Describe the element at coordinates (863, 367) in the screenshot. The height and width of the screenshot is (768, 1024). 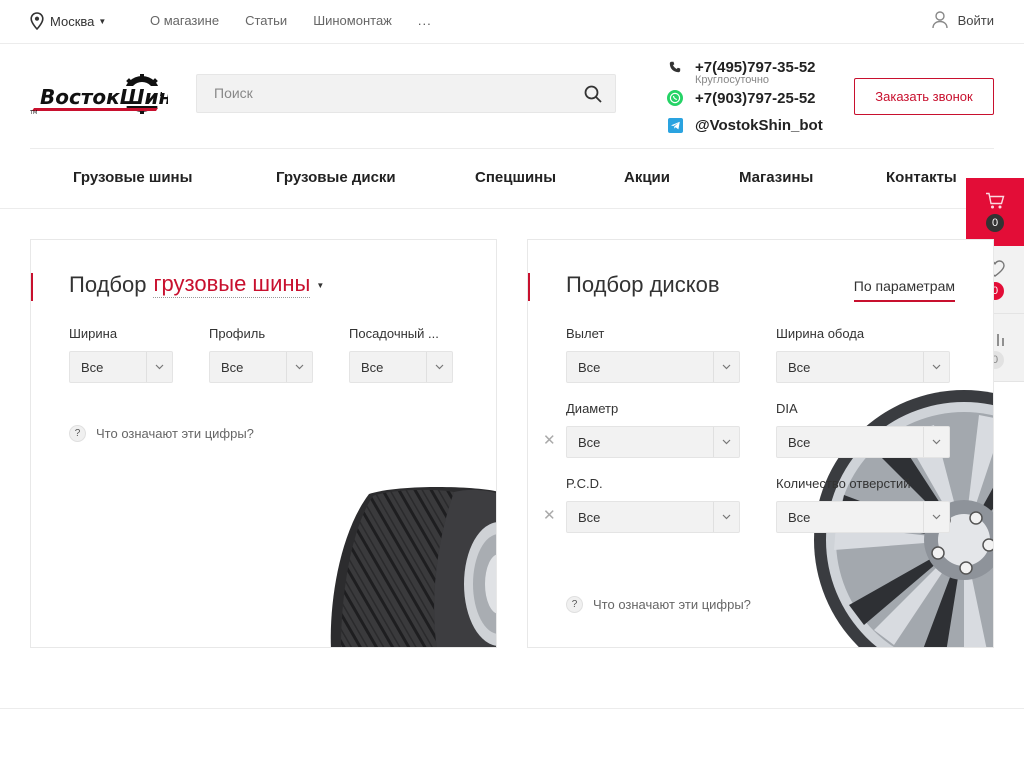
I see `rim-width-select: Все` at that location.